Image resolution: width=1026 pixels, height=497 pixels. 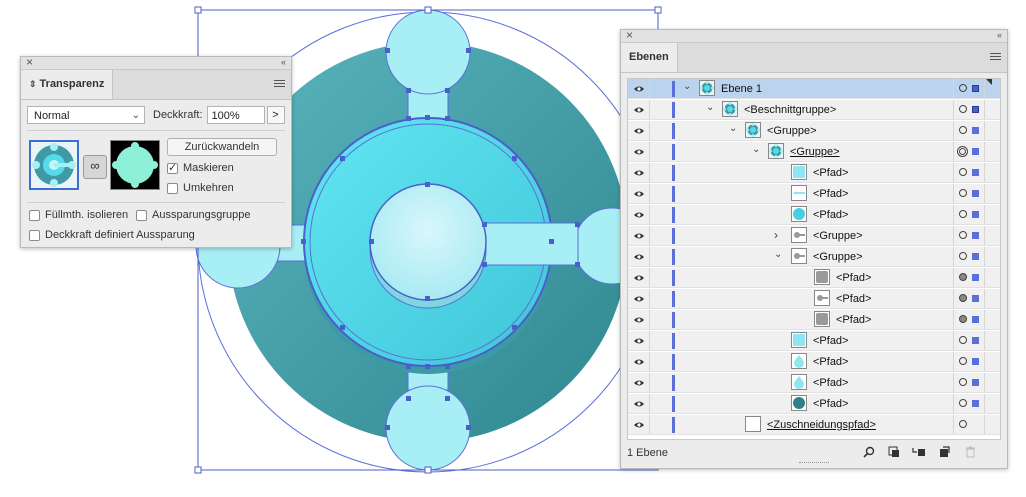 What do you see at coordinates (919, 453) in the screenshot?
I see `new-sublayer-icon` at bounding box center [919, 453].